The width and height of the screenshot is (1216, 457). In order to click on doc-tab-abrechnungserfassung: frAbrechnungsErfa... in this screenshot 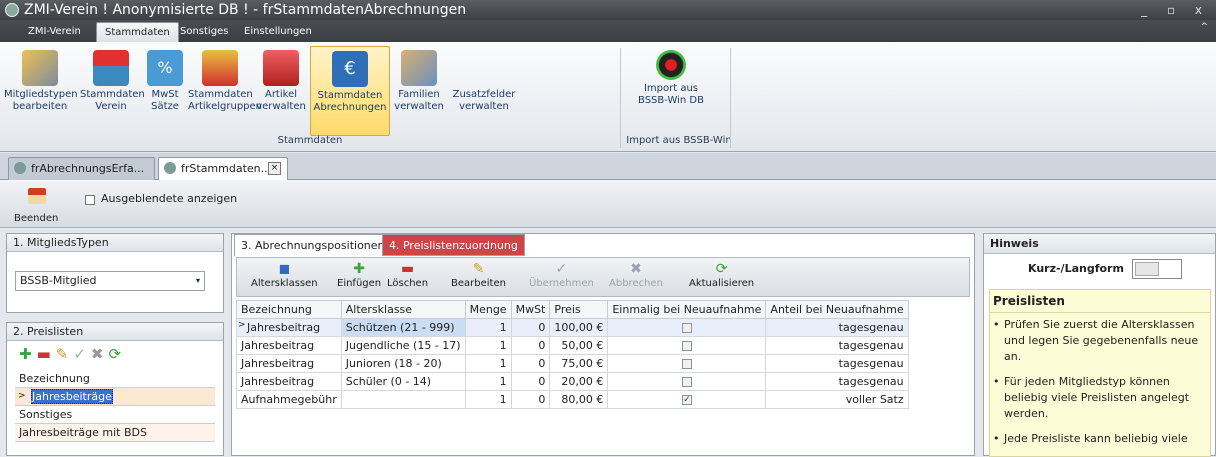, I will do `click(81, 168)`.